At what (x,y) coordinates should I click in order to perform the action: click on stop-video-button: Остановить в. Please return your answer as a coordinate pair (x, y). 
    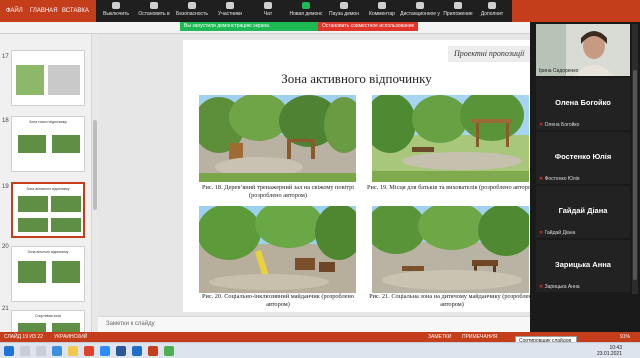
    Looking at the image, I should click on (154, 11).